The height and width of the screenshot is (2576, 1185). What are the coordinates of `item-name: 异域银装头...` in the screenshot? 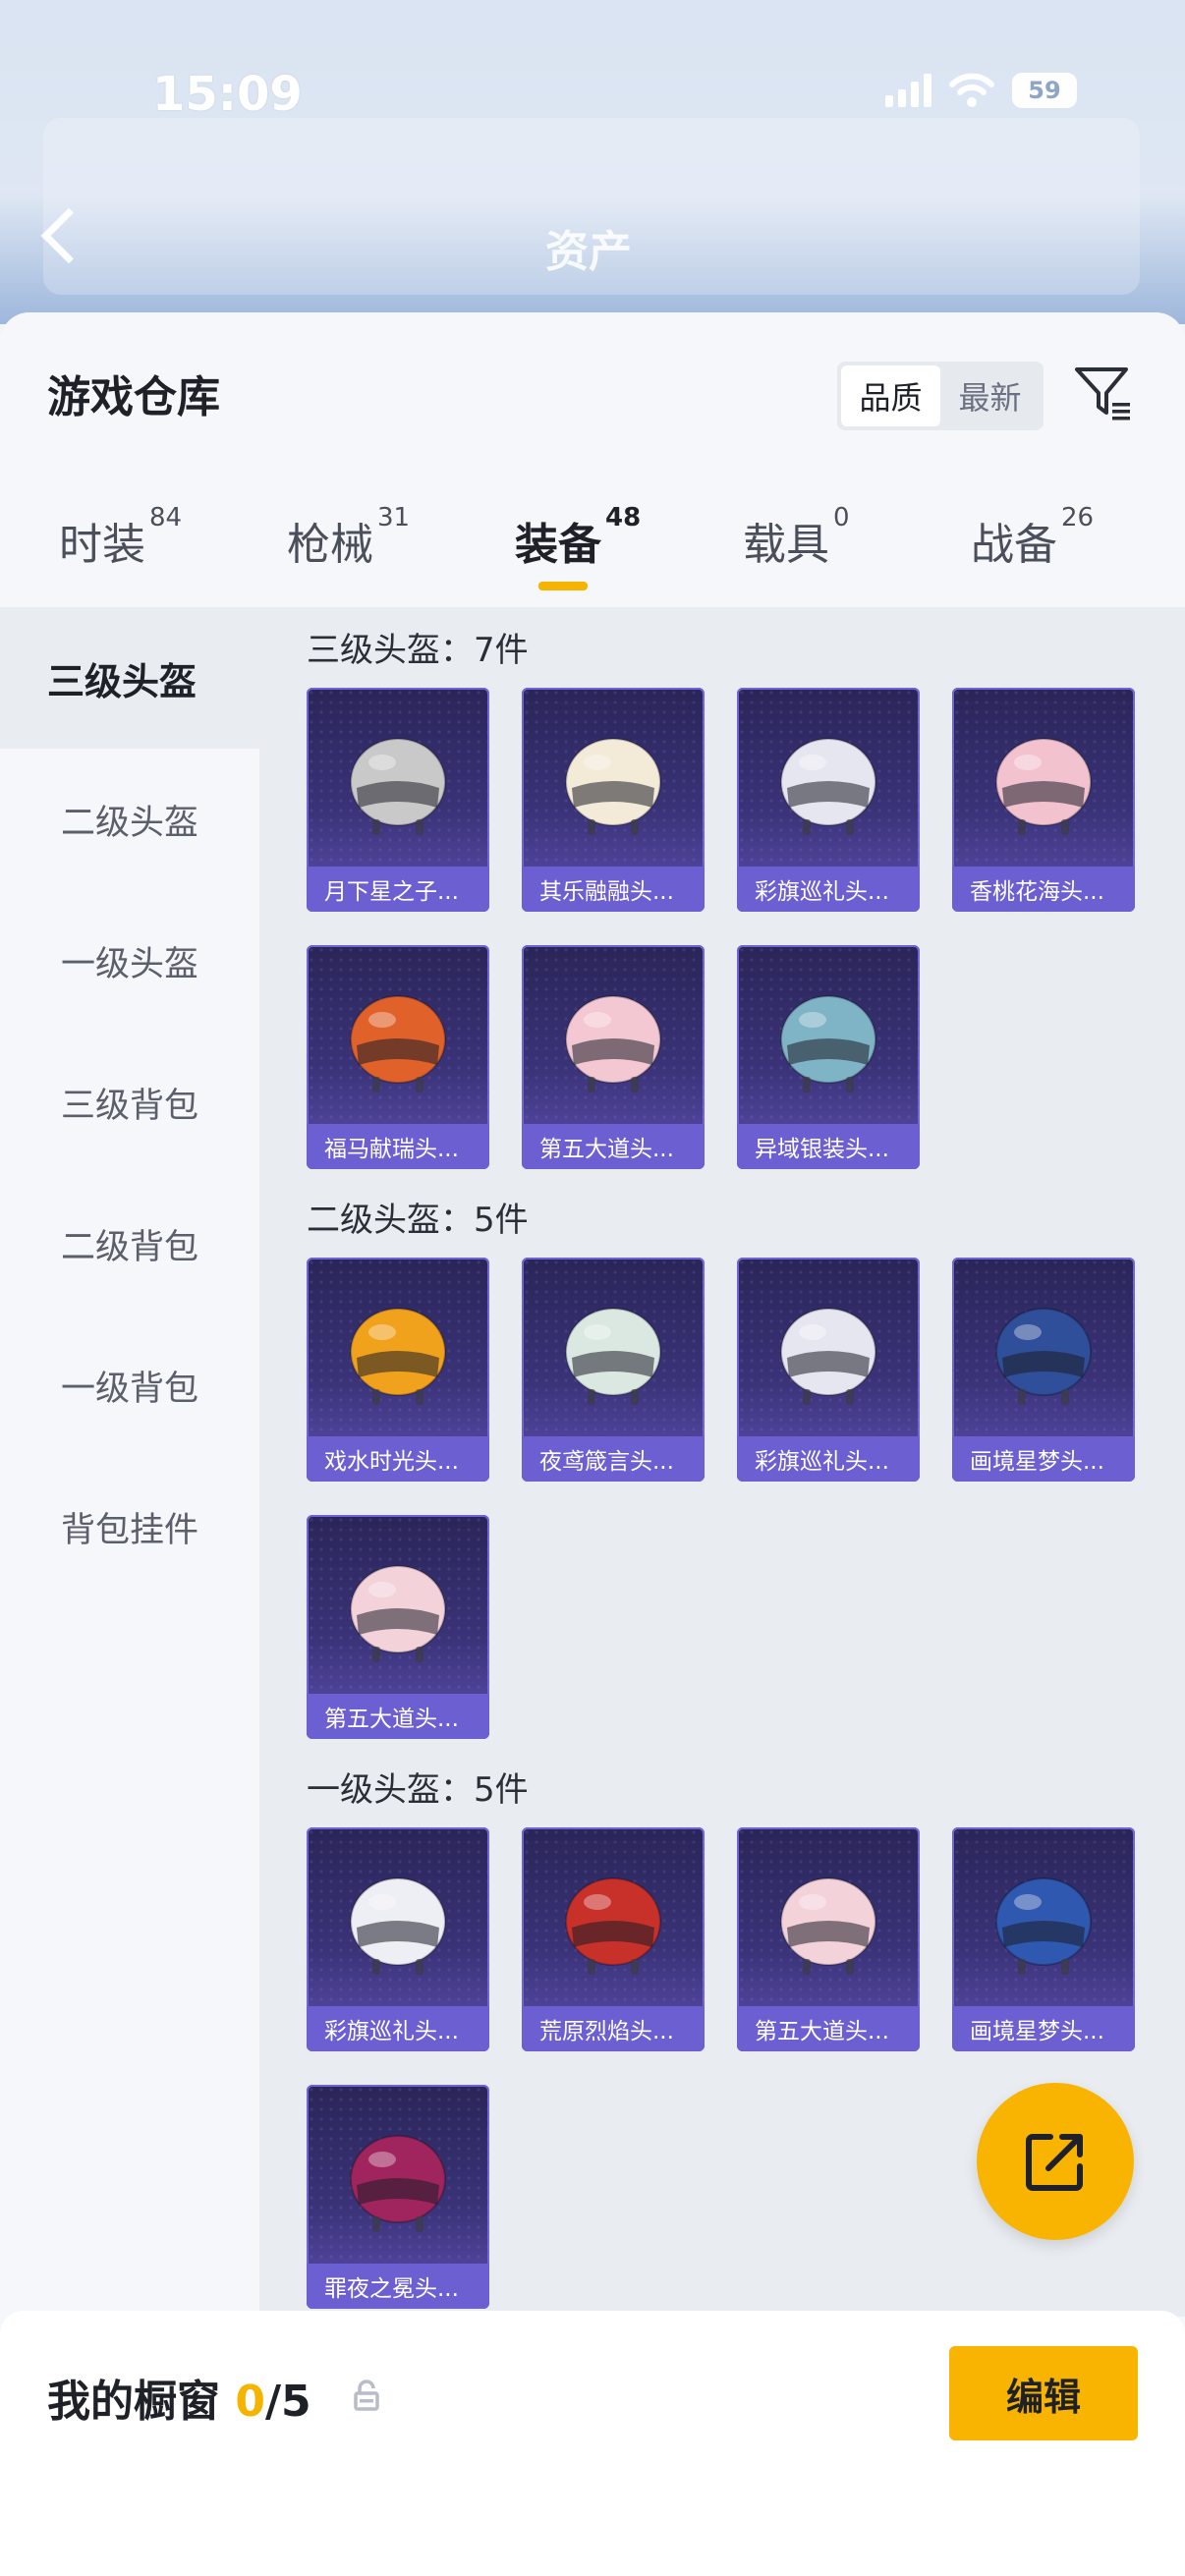 It's located at (829, 1146).